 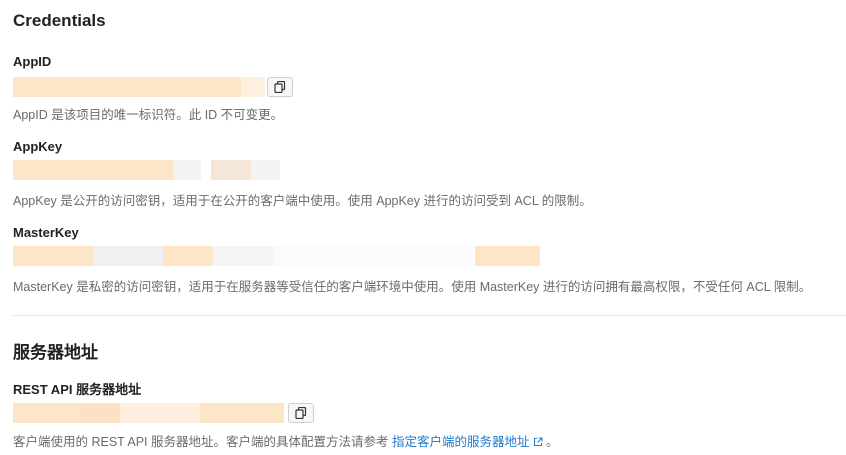 What do you see at coordinates (38, 146) in the screenshot?
I see `appkey-label: AppKey` at bounding box center [38, 146].